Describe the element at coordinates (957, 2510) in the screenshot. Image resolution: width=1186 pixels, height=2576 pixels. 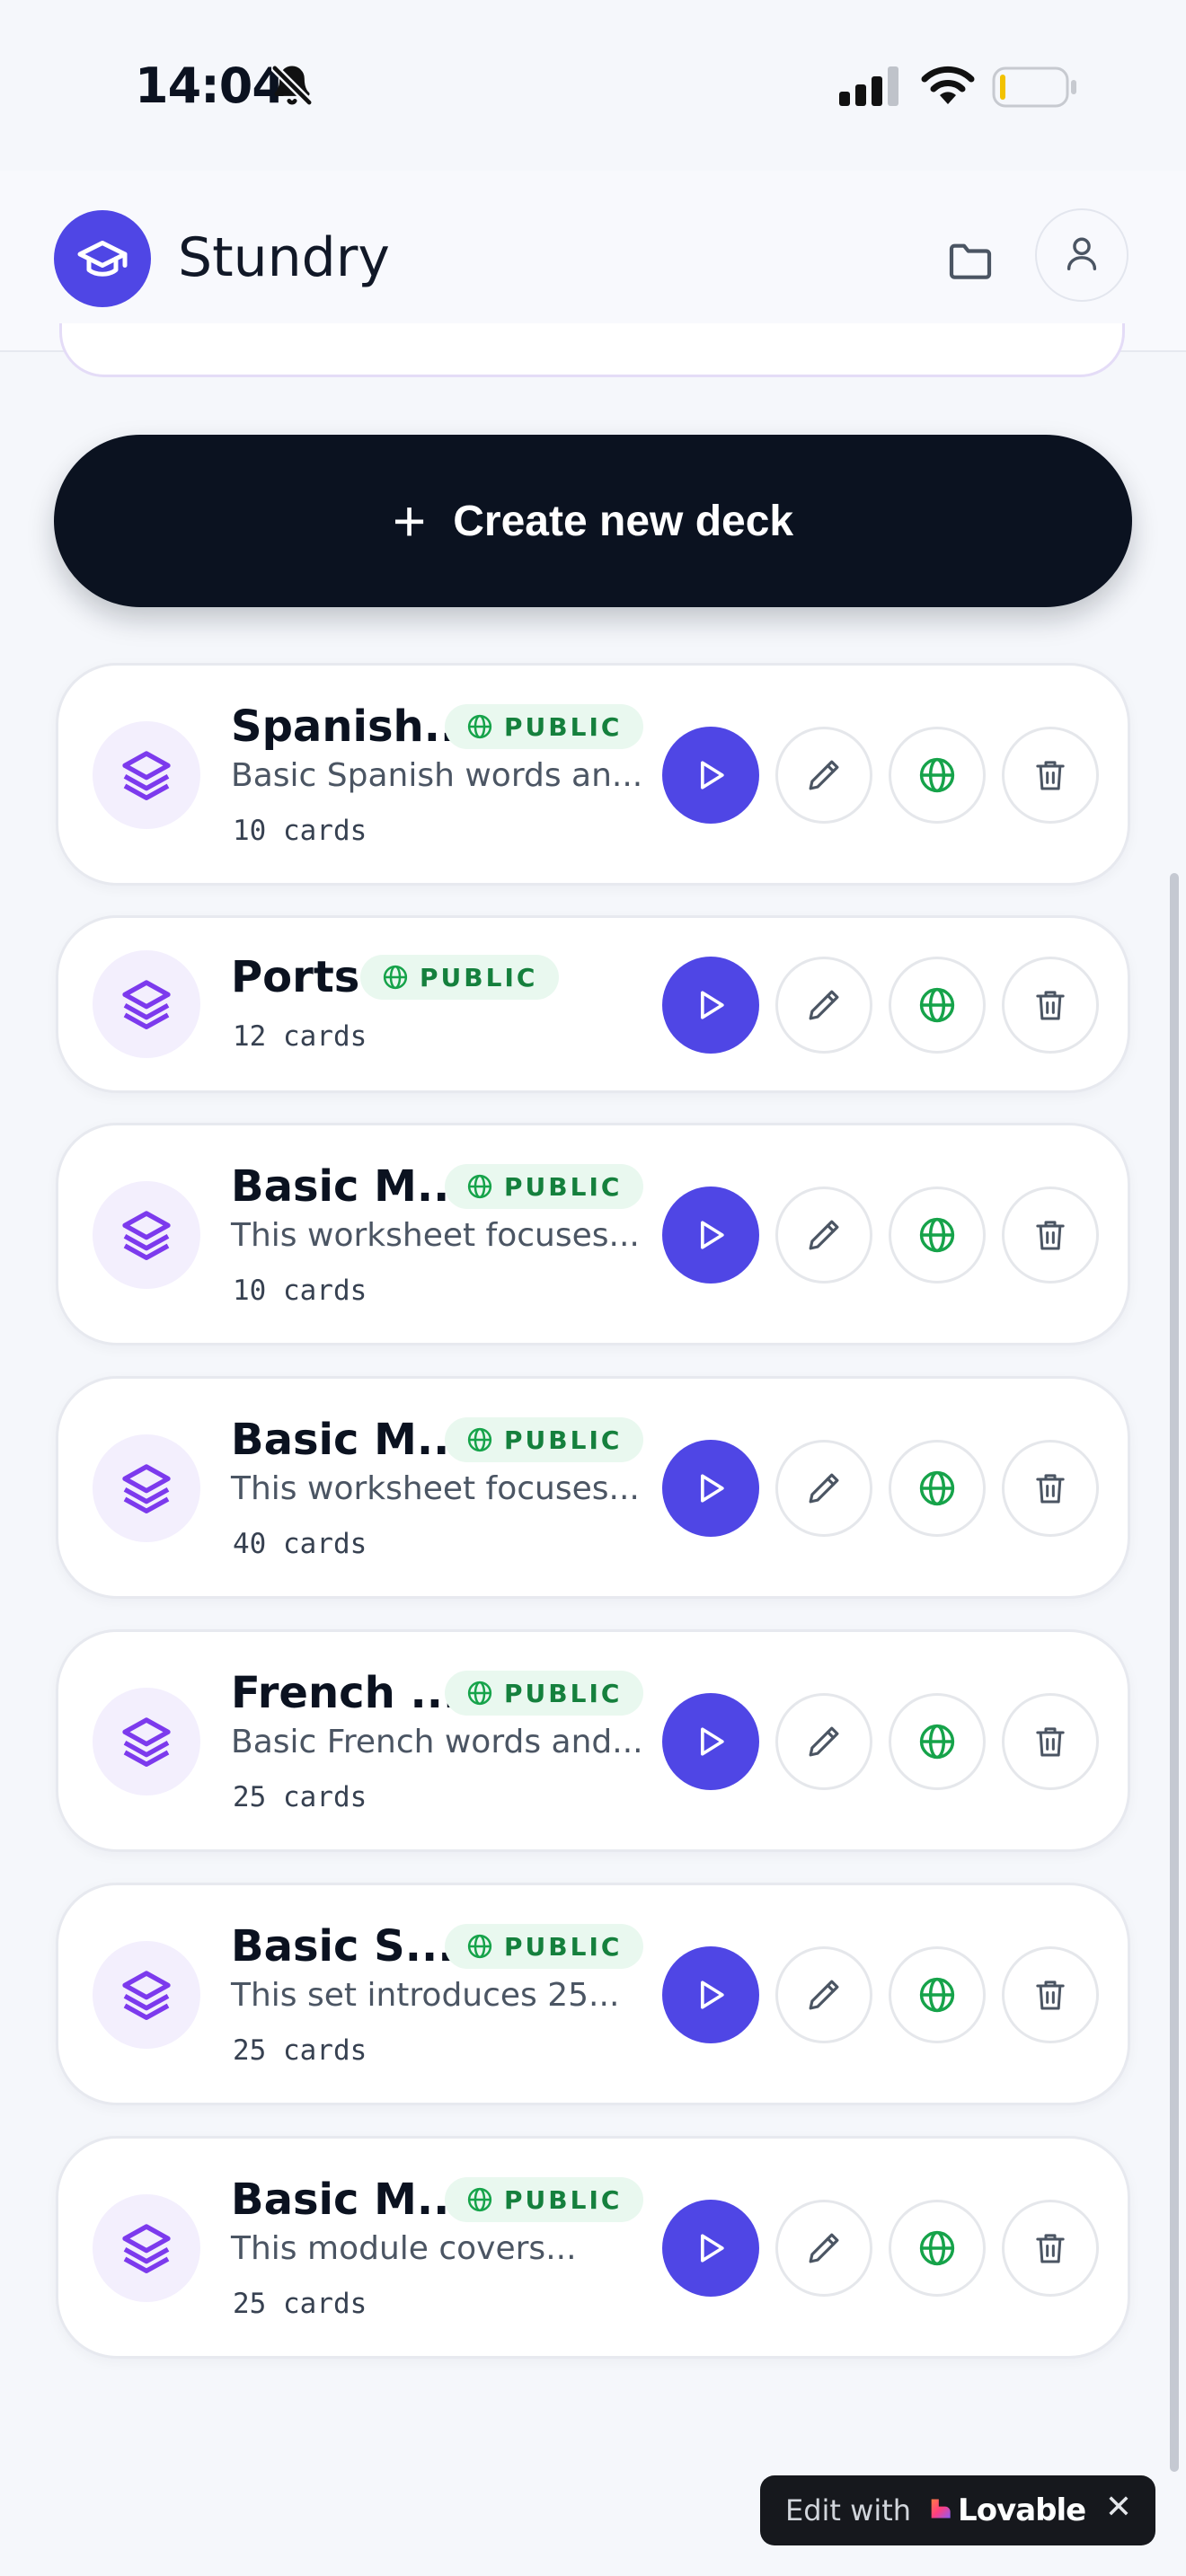
I see `edit-with-lovable-badge: Edit with Lovable ✕` at that location.